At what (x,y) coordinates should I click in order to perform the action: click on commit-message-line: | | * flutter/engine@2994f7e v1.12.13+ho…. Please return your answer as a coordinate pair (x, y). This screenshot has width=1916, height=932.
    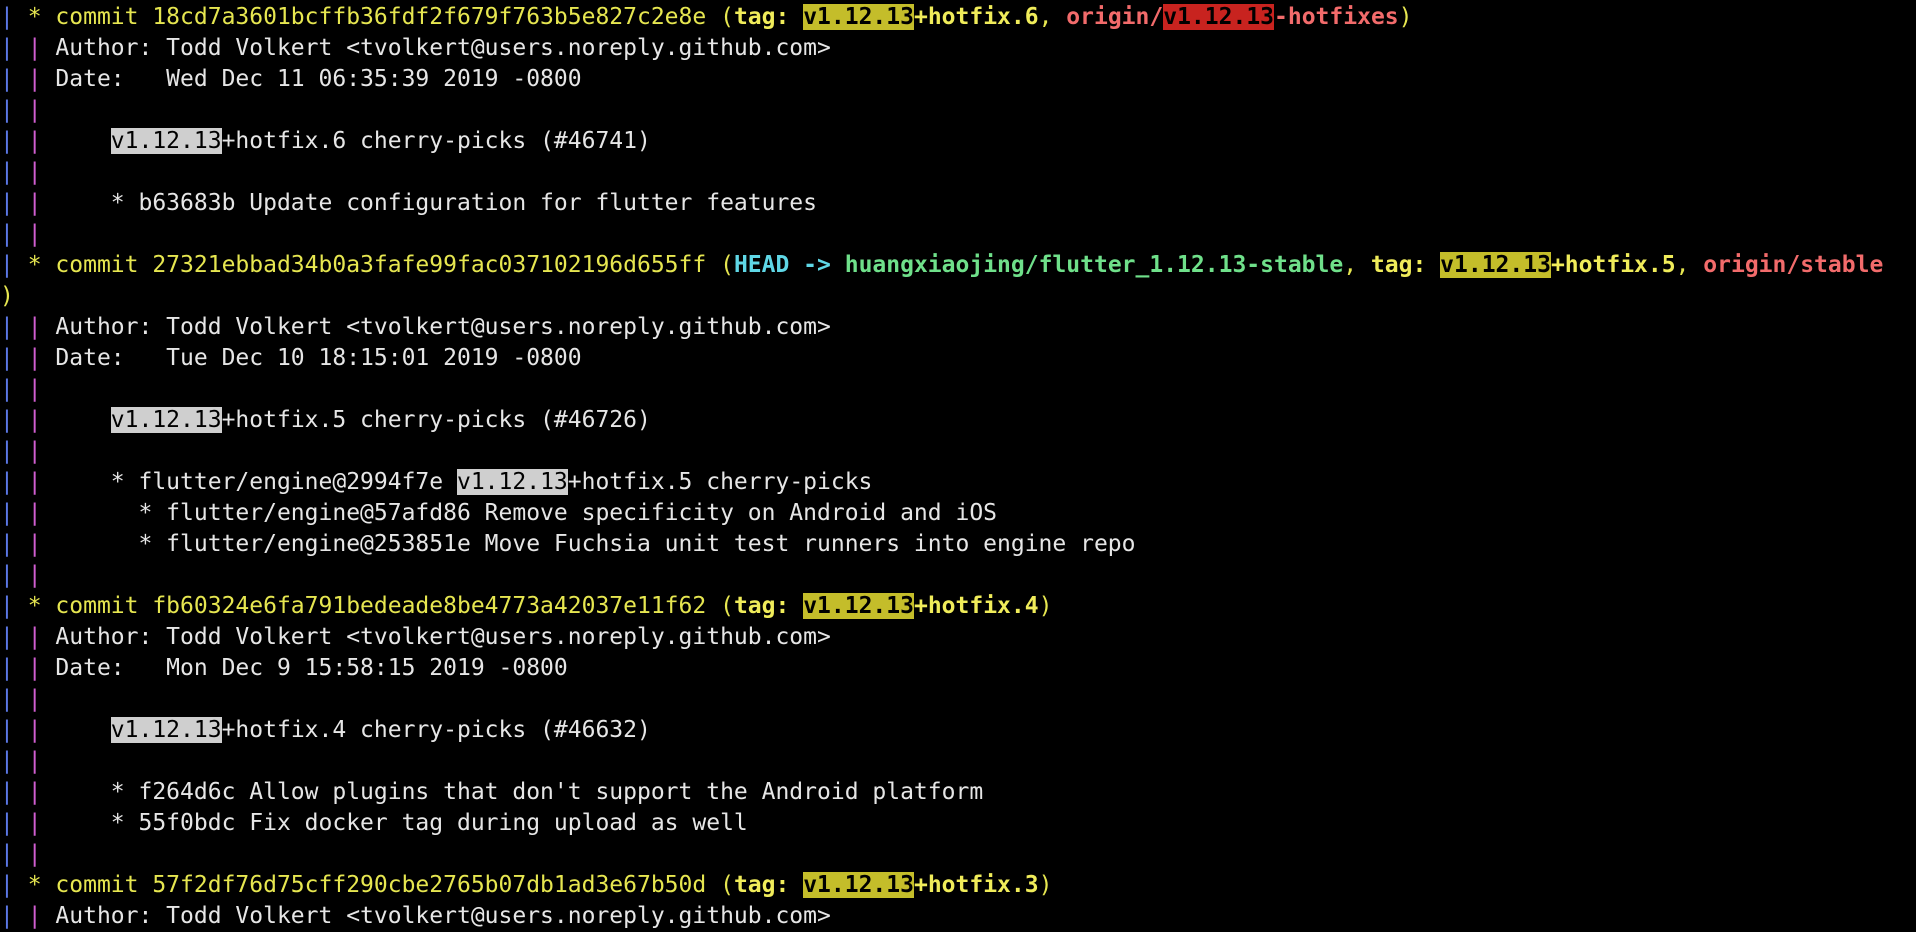
    Looking at the image, I should click on (958, 482).